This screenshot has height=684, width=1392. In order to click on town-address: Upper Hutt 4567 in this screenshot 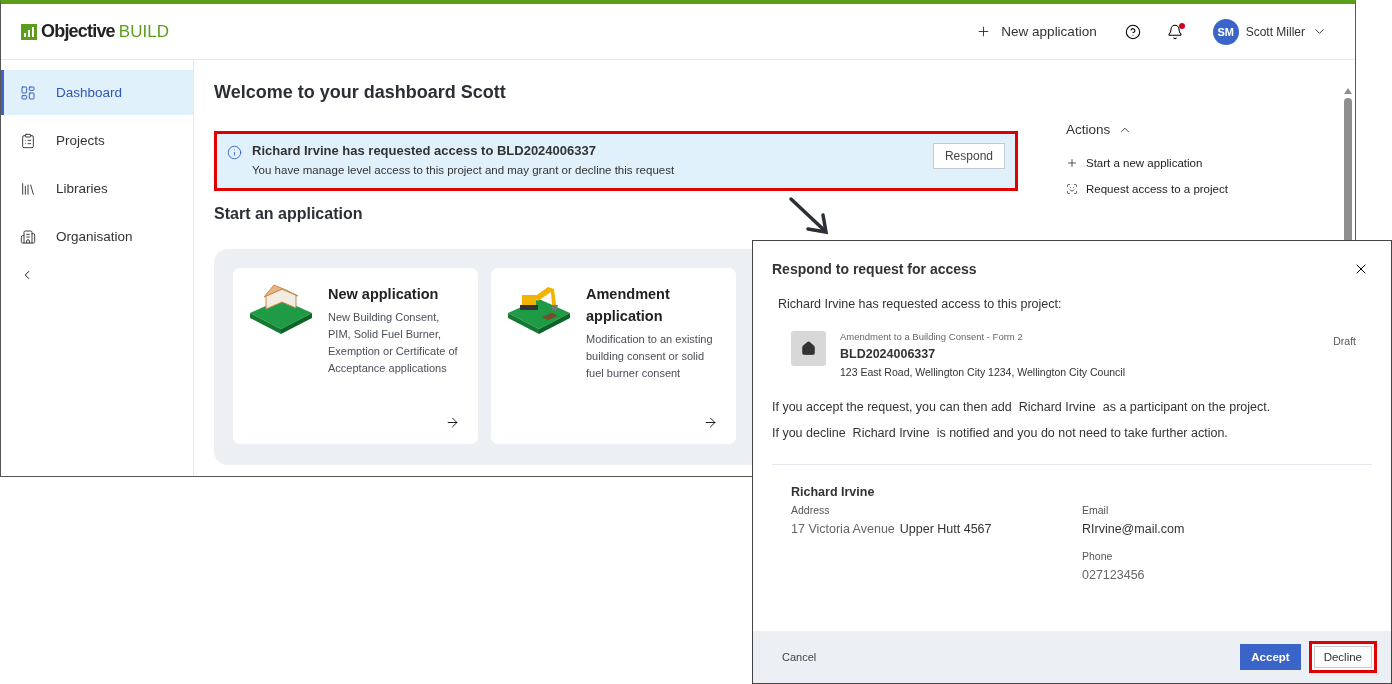, I will do `click(945, 529)`.